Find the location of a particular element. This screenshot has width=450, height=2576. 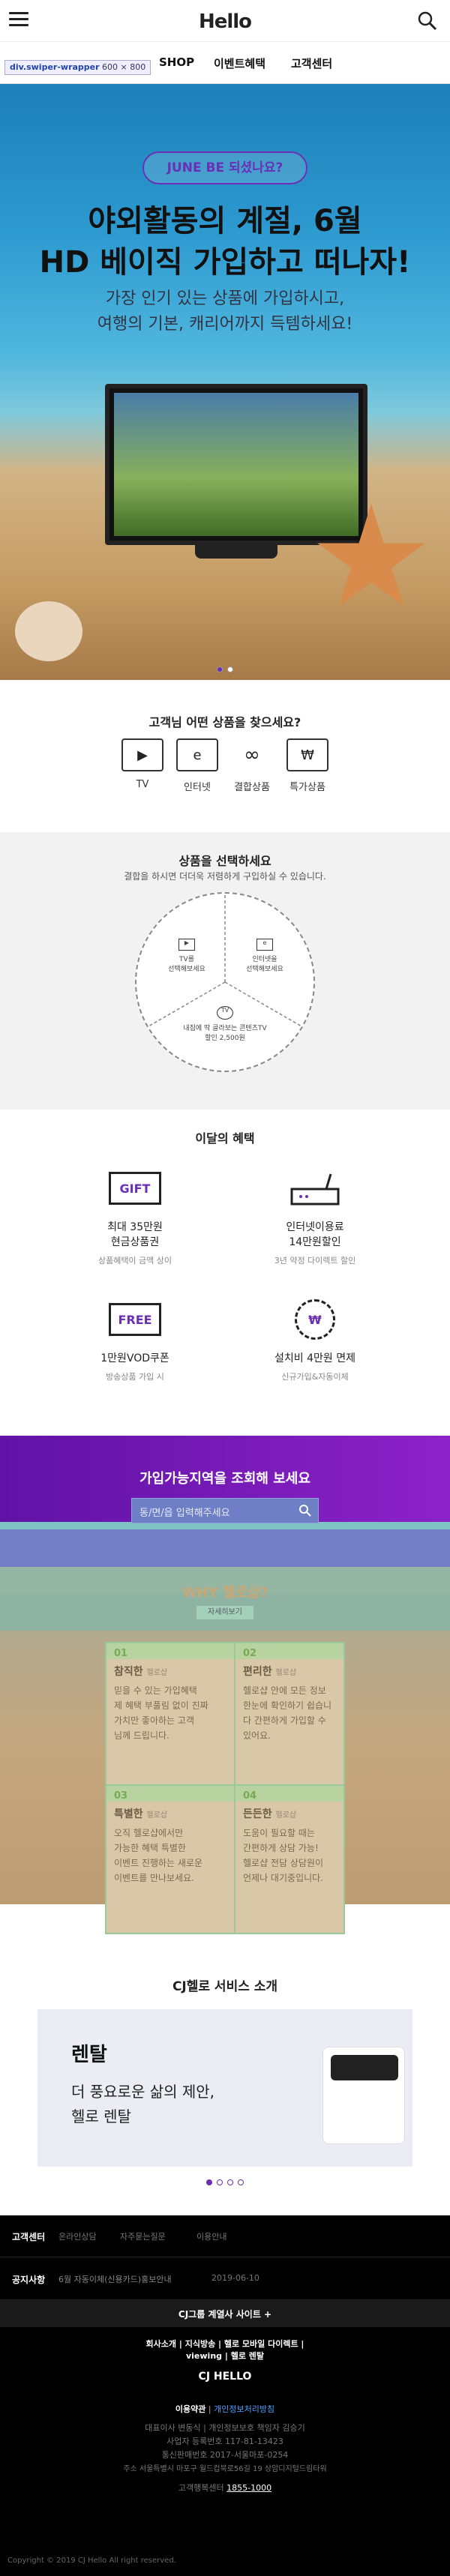

internet-icon: e is located at coordinates (197, 755).